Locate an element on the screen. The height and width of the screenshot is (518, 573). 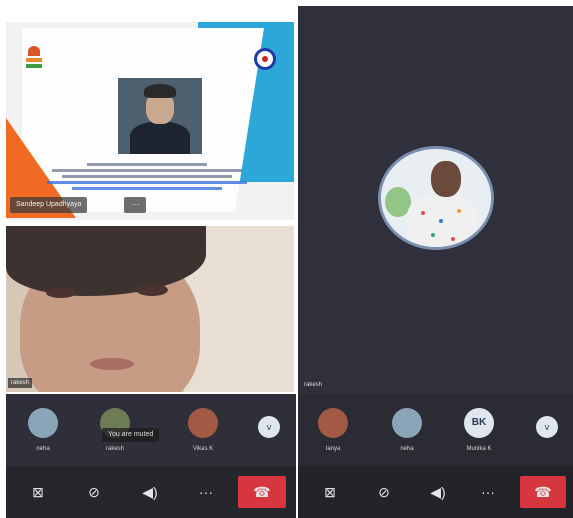
slide-right-logo is located at coordinates (265, 59).